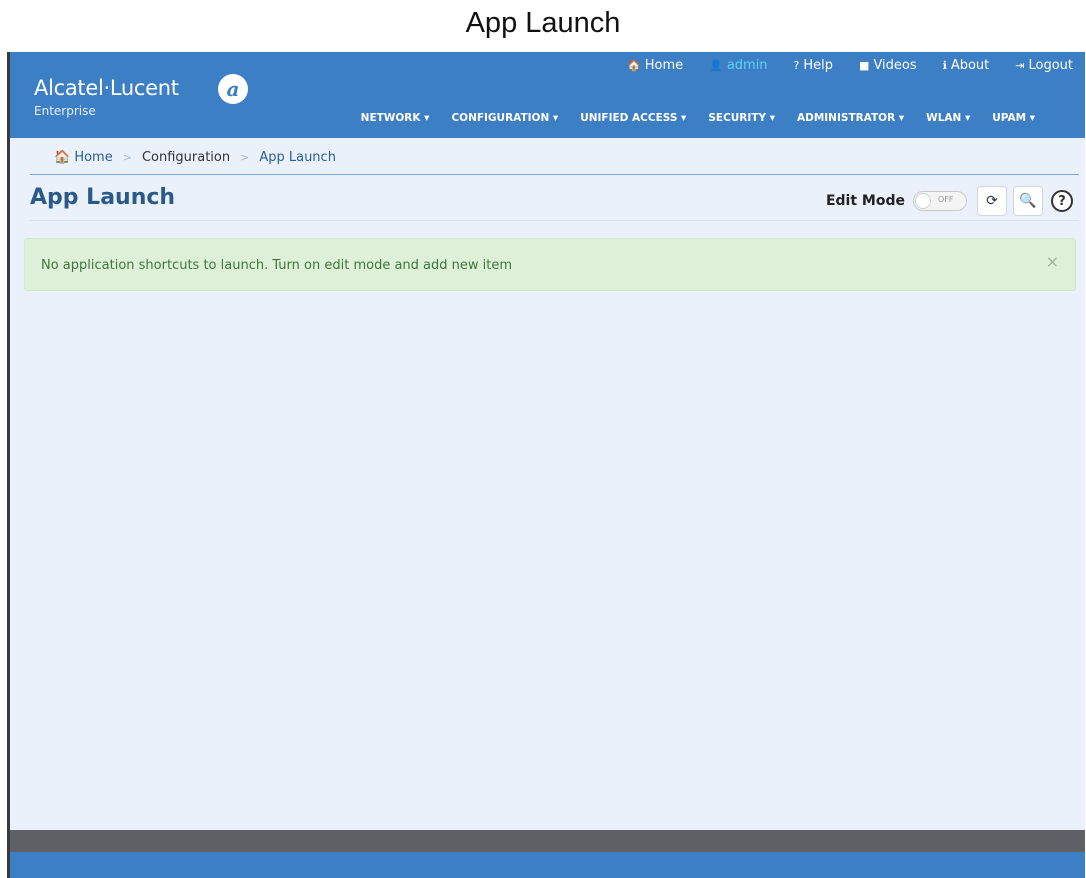 Image resolution: width=1086 pixels, height=878 pixels. I want to click on brand-subtitle: Enterprise, so click(65, 111).